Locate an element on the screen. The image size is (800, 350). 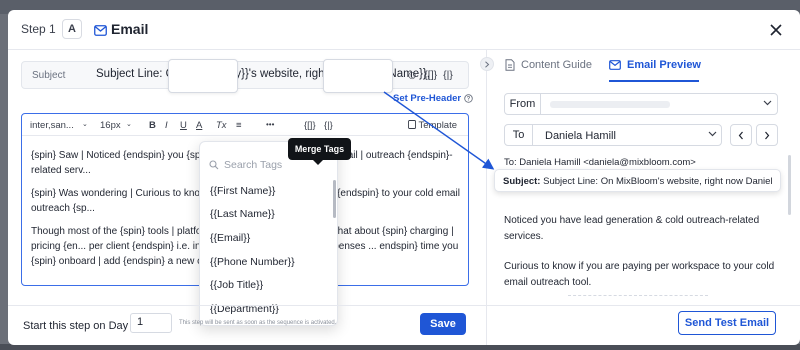
step-variant-badge: A is located at coordinates (72, 29).